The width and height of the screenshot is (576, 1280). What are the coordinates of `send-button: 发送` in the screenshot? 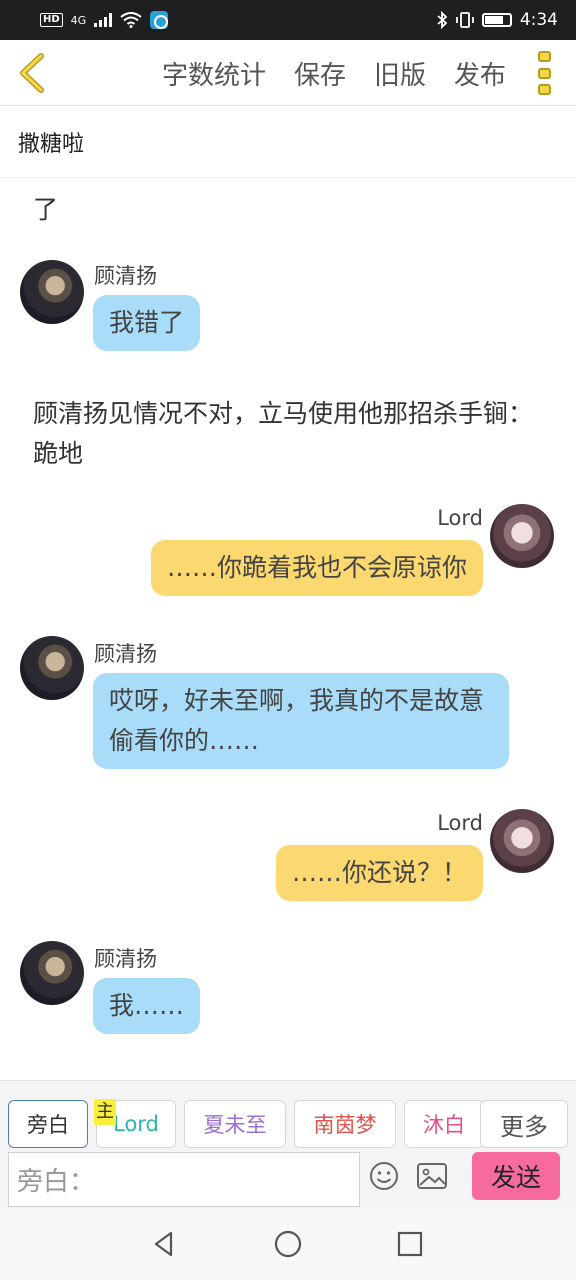 It's located at (516, 1176).